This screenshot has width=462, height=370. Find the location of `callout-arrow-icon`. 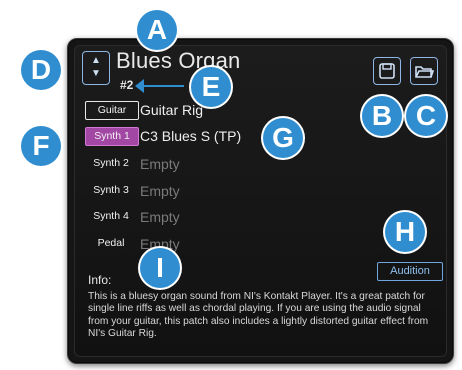

callout-arrow-icon is located at coordinates (159, 86).